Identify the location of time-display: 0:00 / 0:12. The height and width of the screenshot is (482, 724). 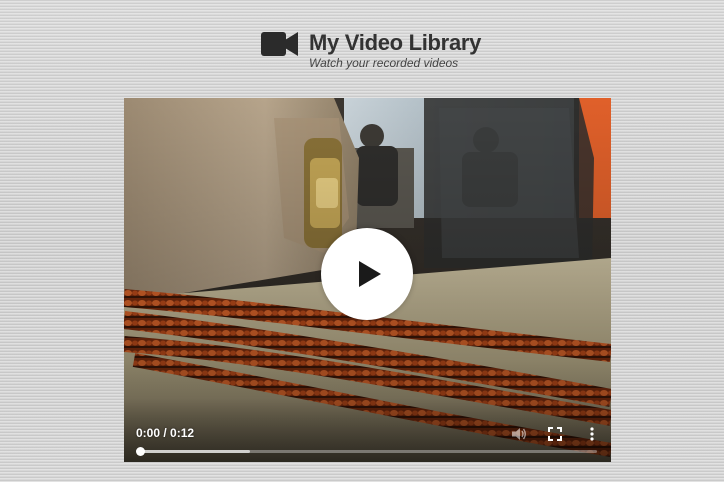
(165, 433).